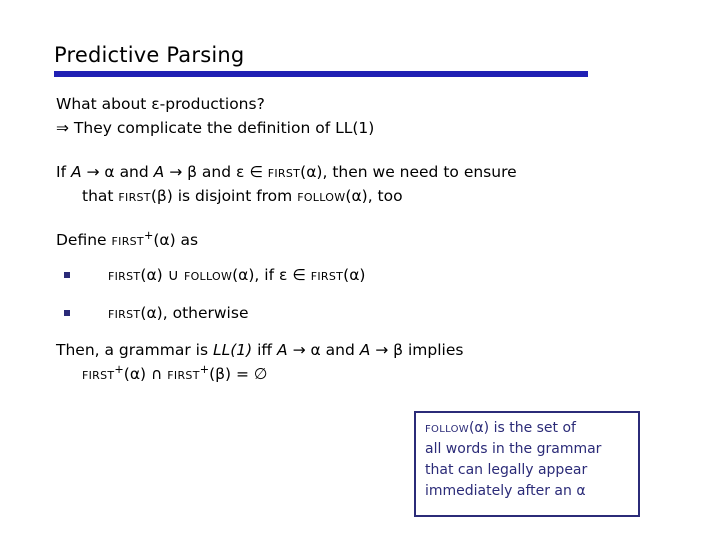  I want to click on block-define-firstplus: Define First+(α) as, so click(356, 240).